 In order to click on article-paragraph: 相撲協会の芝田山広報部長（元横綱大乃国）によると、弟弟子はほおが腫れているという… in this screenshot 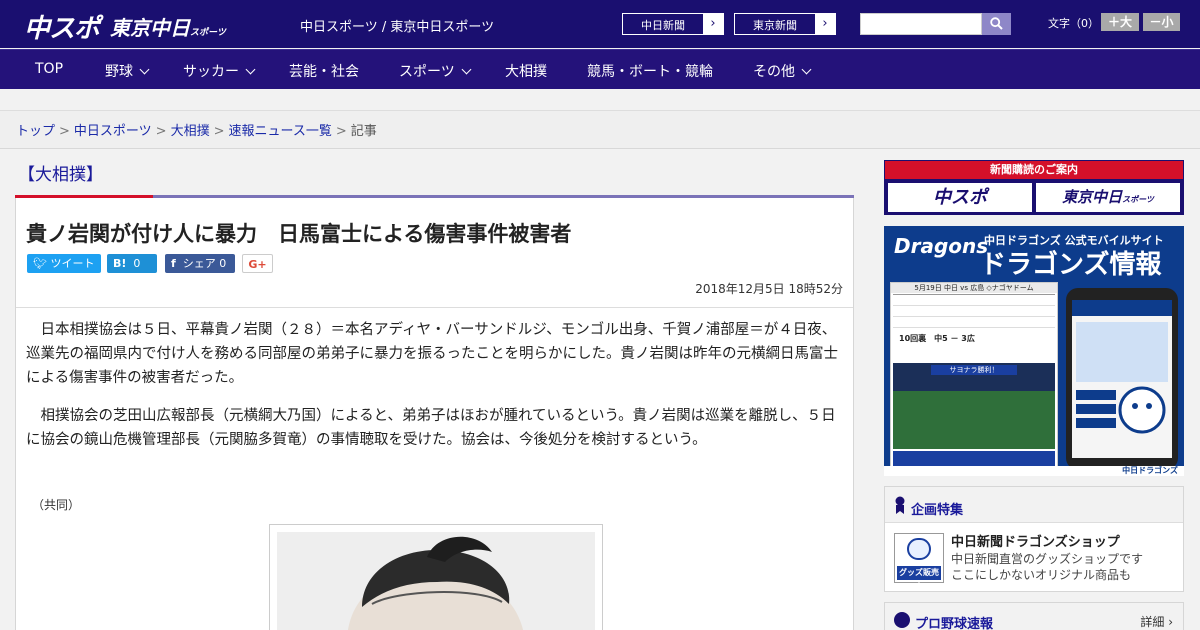, I will do `click(431, 428)`.